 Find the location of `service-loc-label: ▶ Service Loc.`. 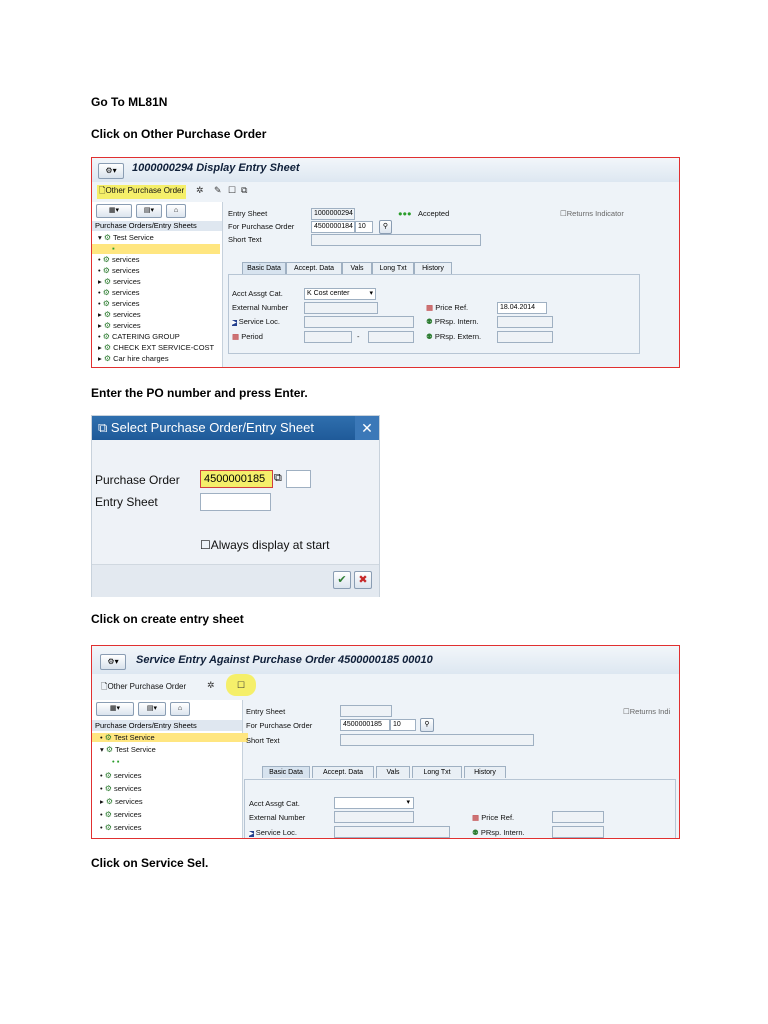

service-loc-label: ▶ Service Loc. is located at coordinates (273, 832).